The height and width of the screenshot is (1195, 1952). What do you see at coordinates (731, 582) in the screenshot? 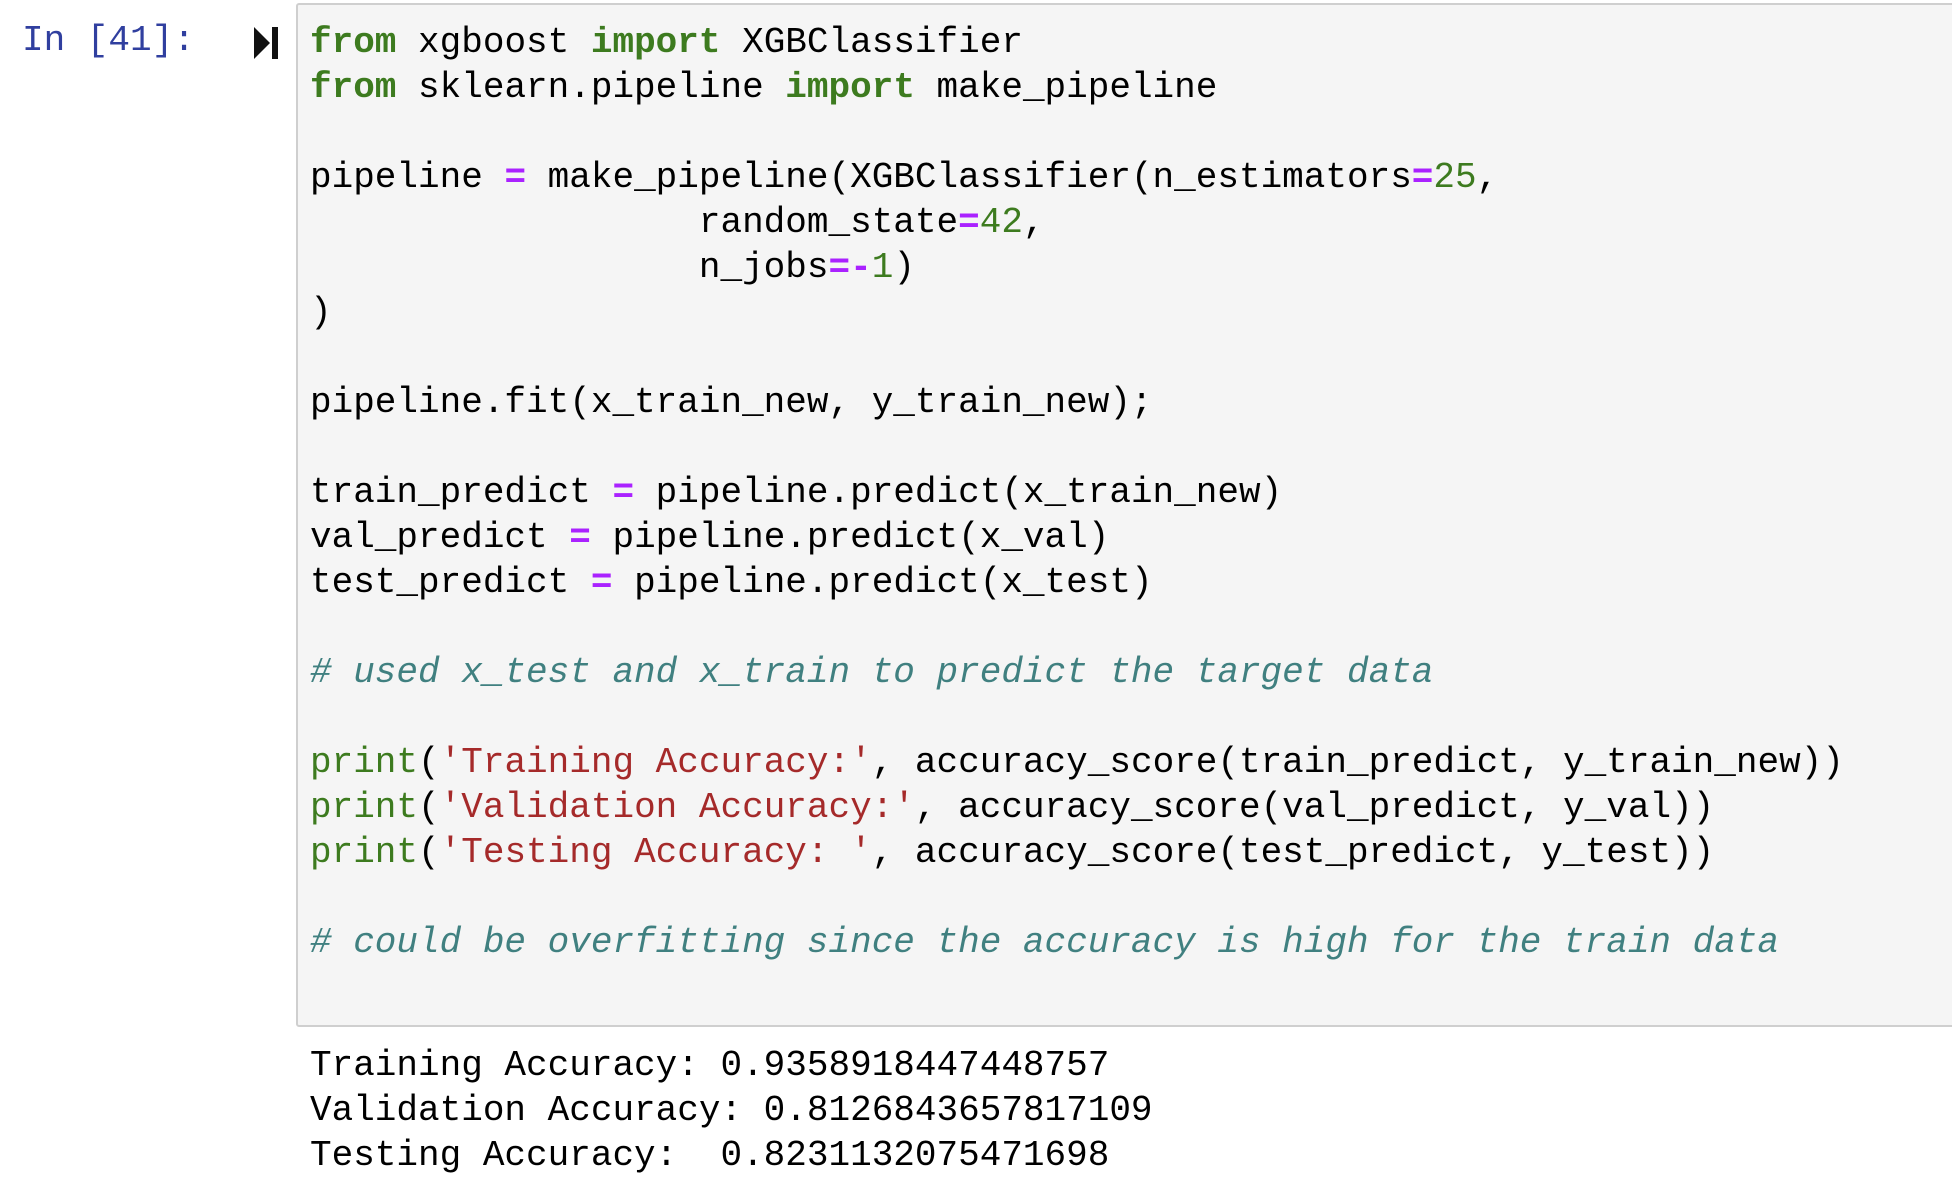
I see `code-line: test_predict = pipeline.predict(x_test)` at bounding box center [731, 582].